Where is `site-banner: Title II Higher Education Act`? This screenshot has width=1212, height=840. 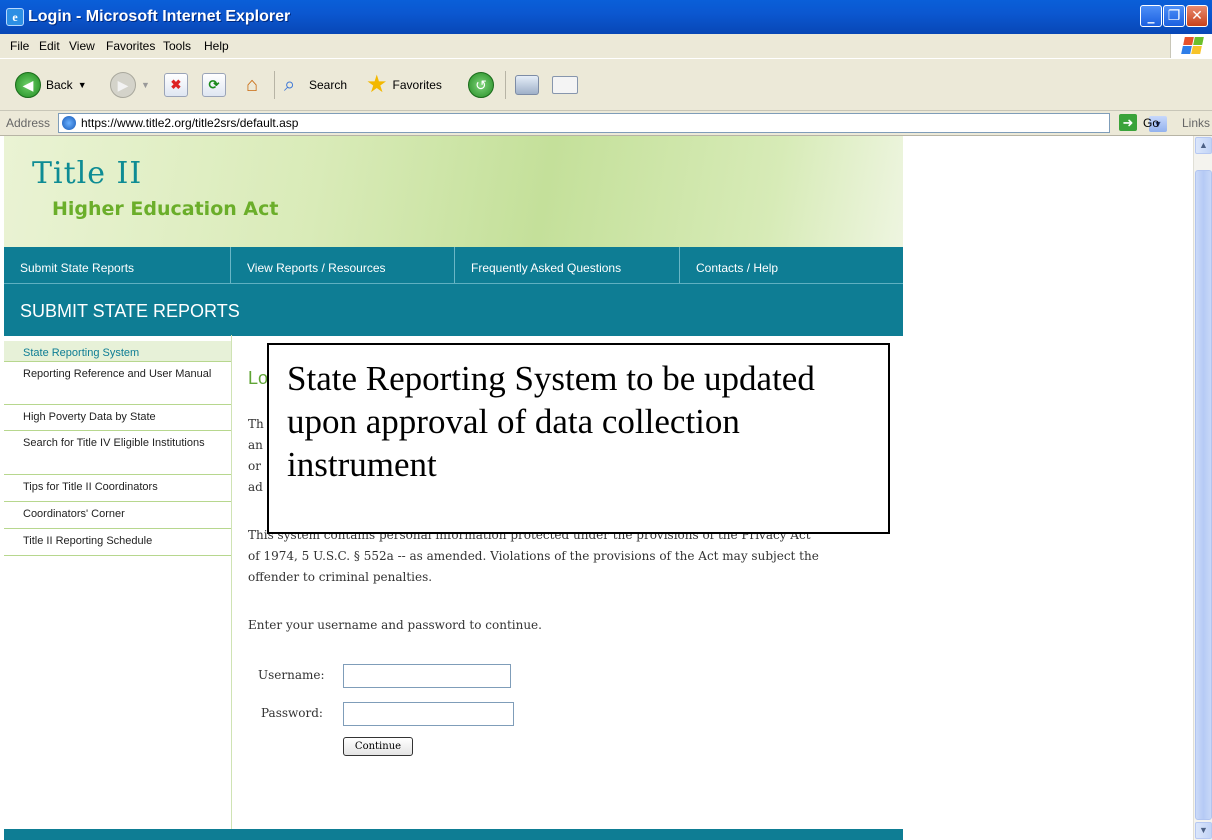 site-banner: Title II Higher Education Act is located at coordinates (453, 191).